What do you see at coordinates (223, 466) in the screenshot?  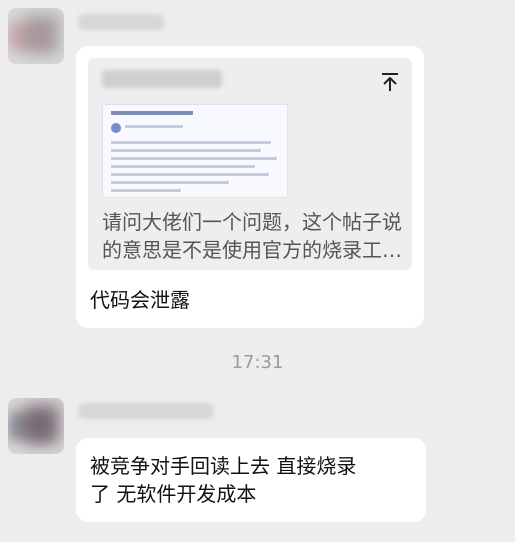 I see `message-text-line-1: 被竞争对手回读上去 直接烧录` at bounding box center [223, 466].